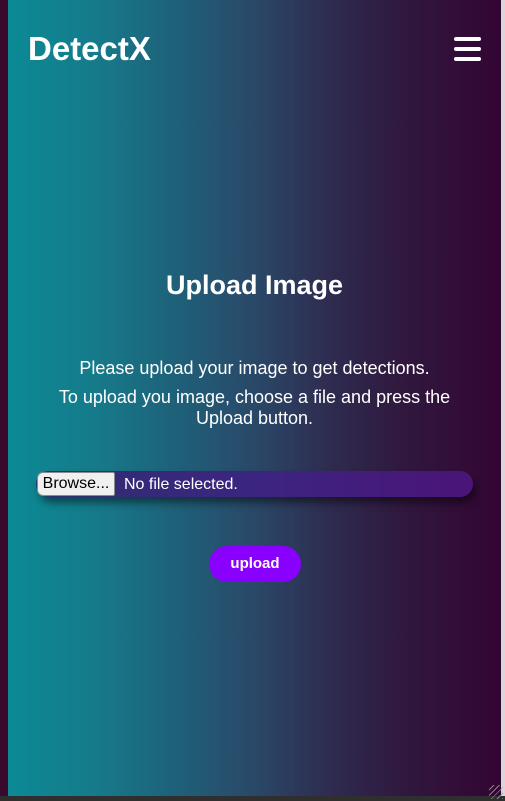 Image resolution: width=505 pixels, height=801 pixels. Describe the element at coordinates (254, 484) in the screenshot. I see `file-input: Browse... No file selected.` at that location.